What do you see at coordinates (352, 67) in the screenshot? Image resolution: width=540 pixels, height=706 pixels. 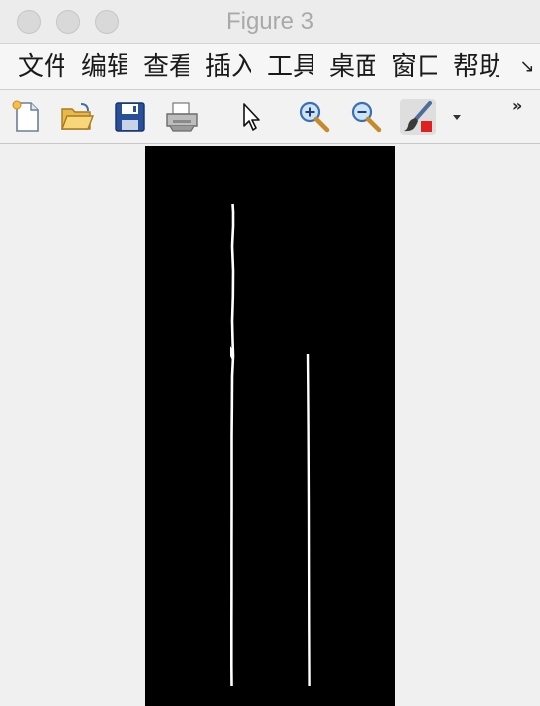 I see `menu-desktop: 桌面` at bounding box center [352, 67].